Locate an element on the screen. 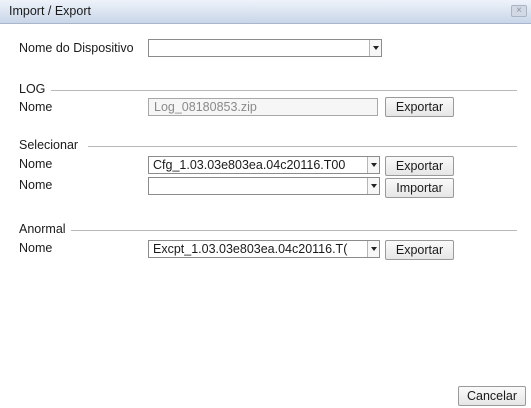 The width and height of the screenshot is (531, 408). abnormal-section-label: Anormal is located at coordinates (42, 229).